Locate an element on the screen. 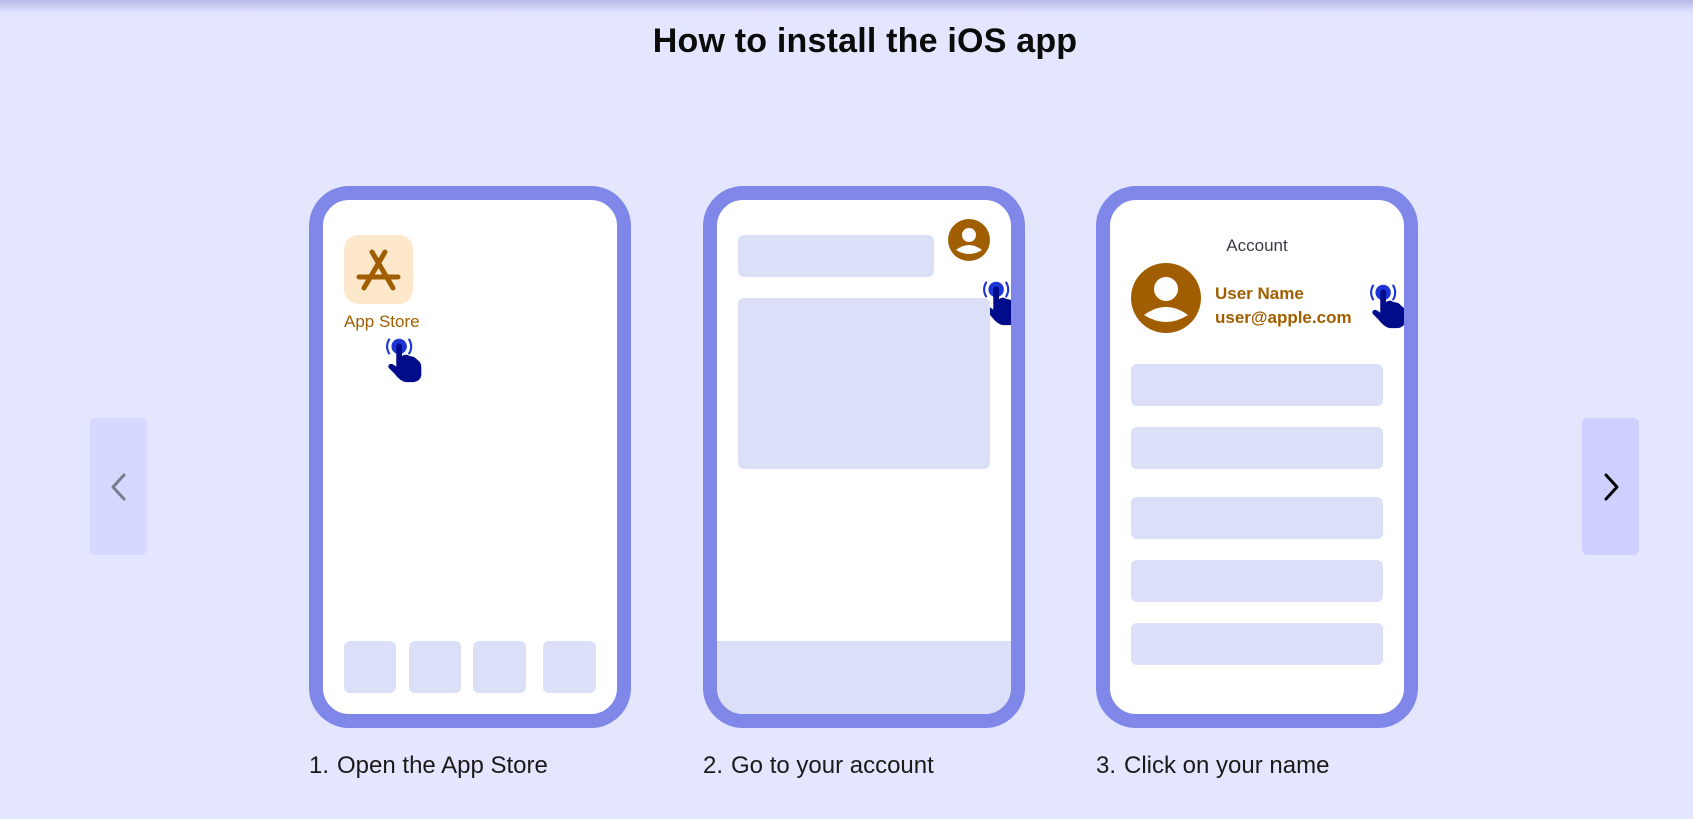 The width and height of the screenshot is (1693, 819). search-bar-placeholder is located at coordinates (836, 256).